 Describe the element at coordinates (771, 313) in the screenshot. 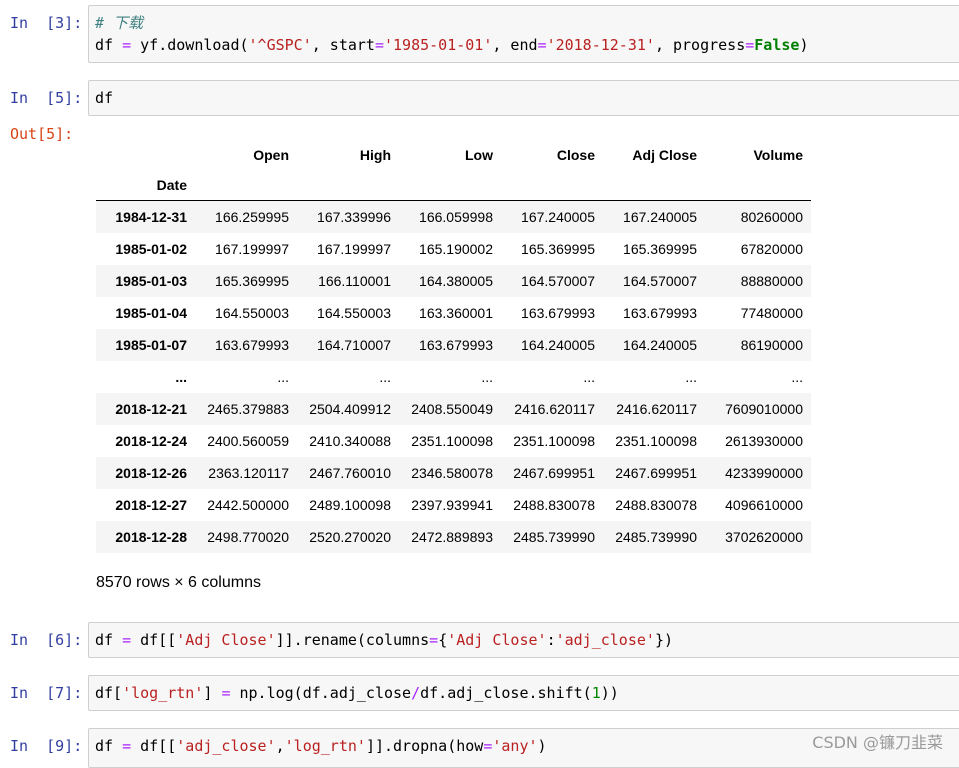

I see `table-cell: 77480000` at that location.